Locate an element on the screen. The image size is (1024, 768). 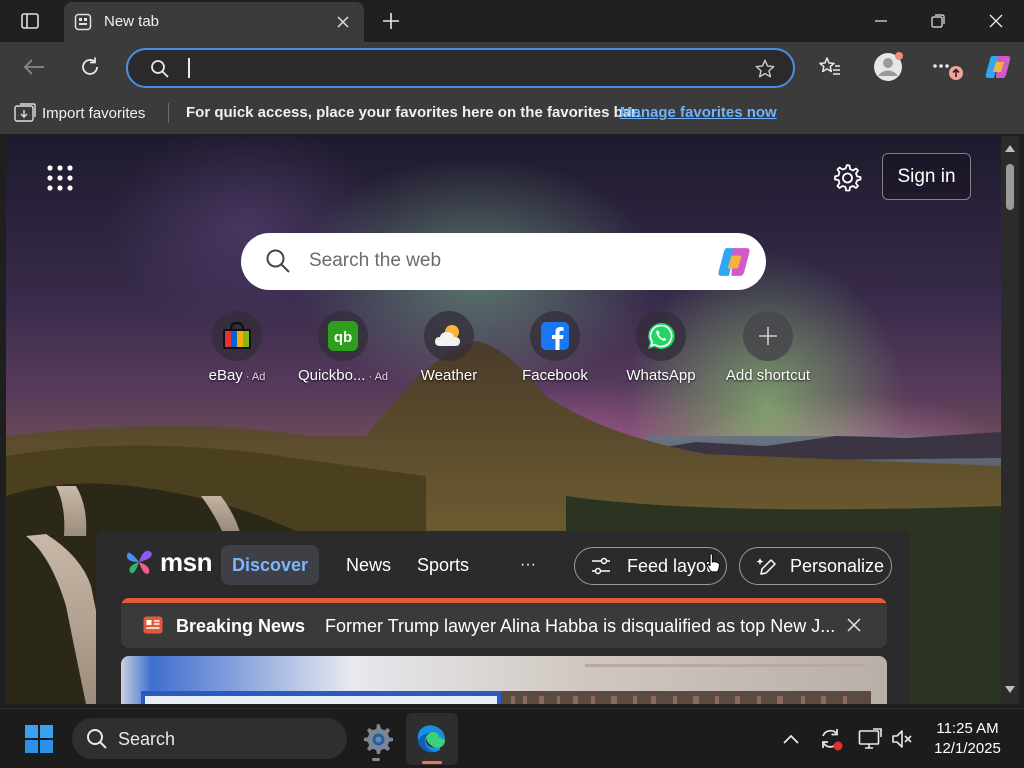
more-dots-icon is located at coordinates (948, 72).